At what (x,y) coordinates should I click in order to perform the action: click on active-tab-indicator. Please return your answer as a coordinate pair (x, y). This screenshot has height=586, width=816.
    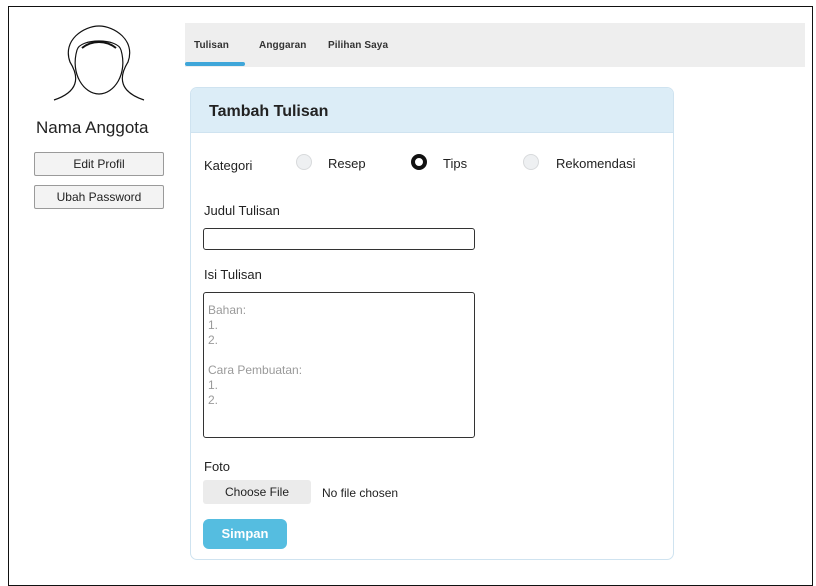
    Looking at the image, I should click on (215, 64).